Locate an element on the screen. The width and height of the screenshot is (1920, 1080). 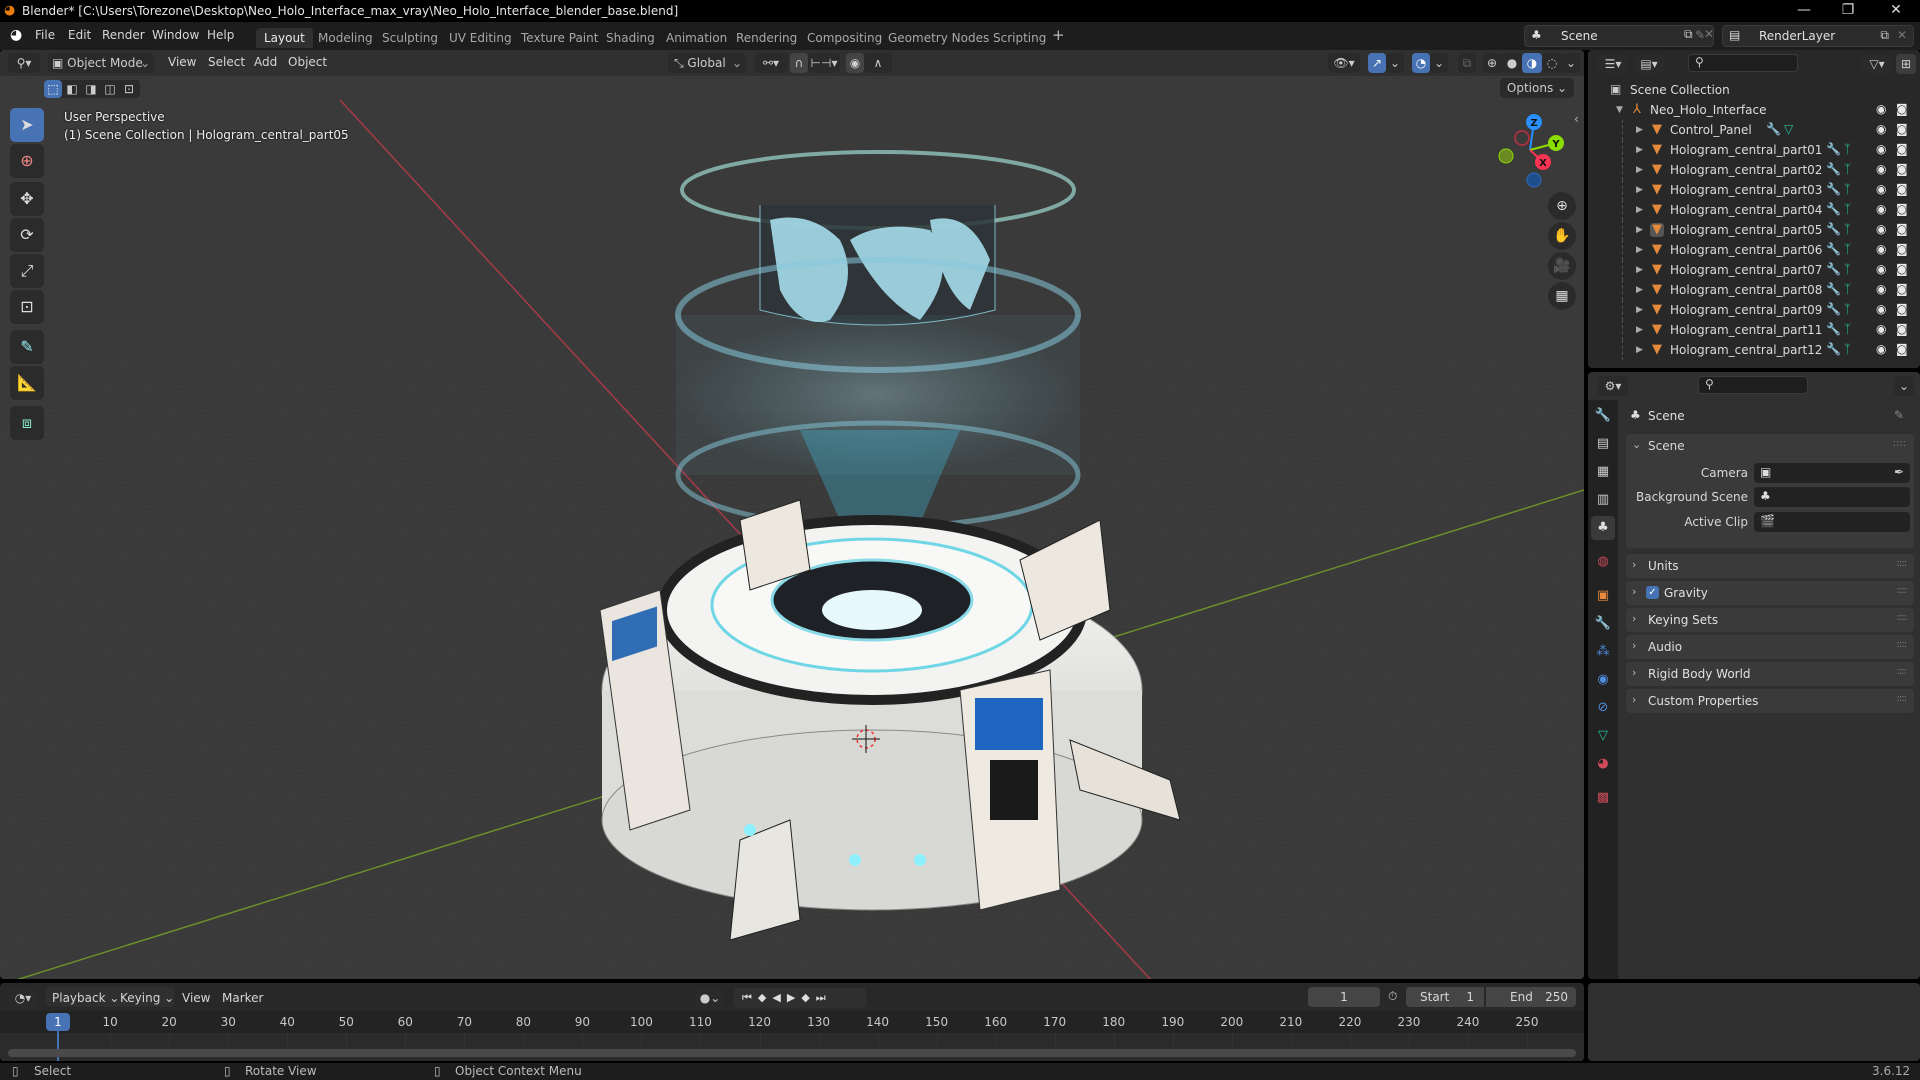
playhead: 1 is located at coordinates (58, 1022).